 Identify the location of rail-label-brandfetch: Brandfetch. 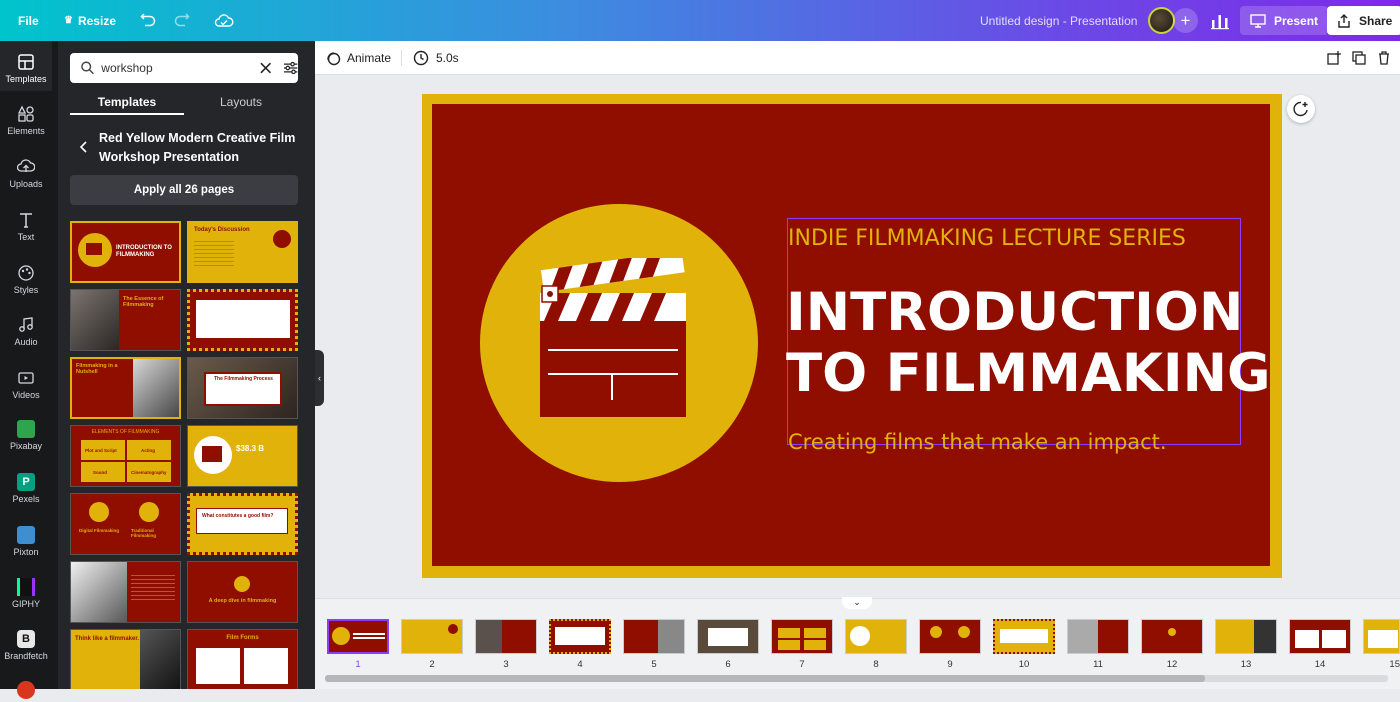
(26, 656).